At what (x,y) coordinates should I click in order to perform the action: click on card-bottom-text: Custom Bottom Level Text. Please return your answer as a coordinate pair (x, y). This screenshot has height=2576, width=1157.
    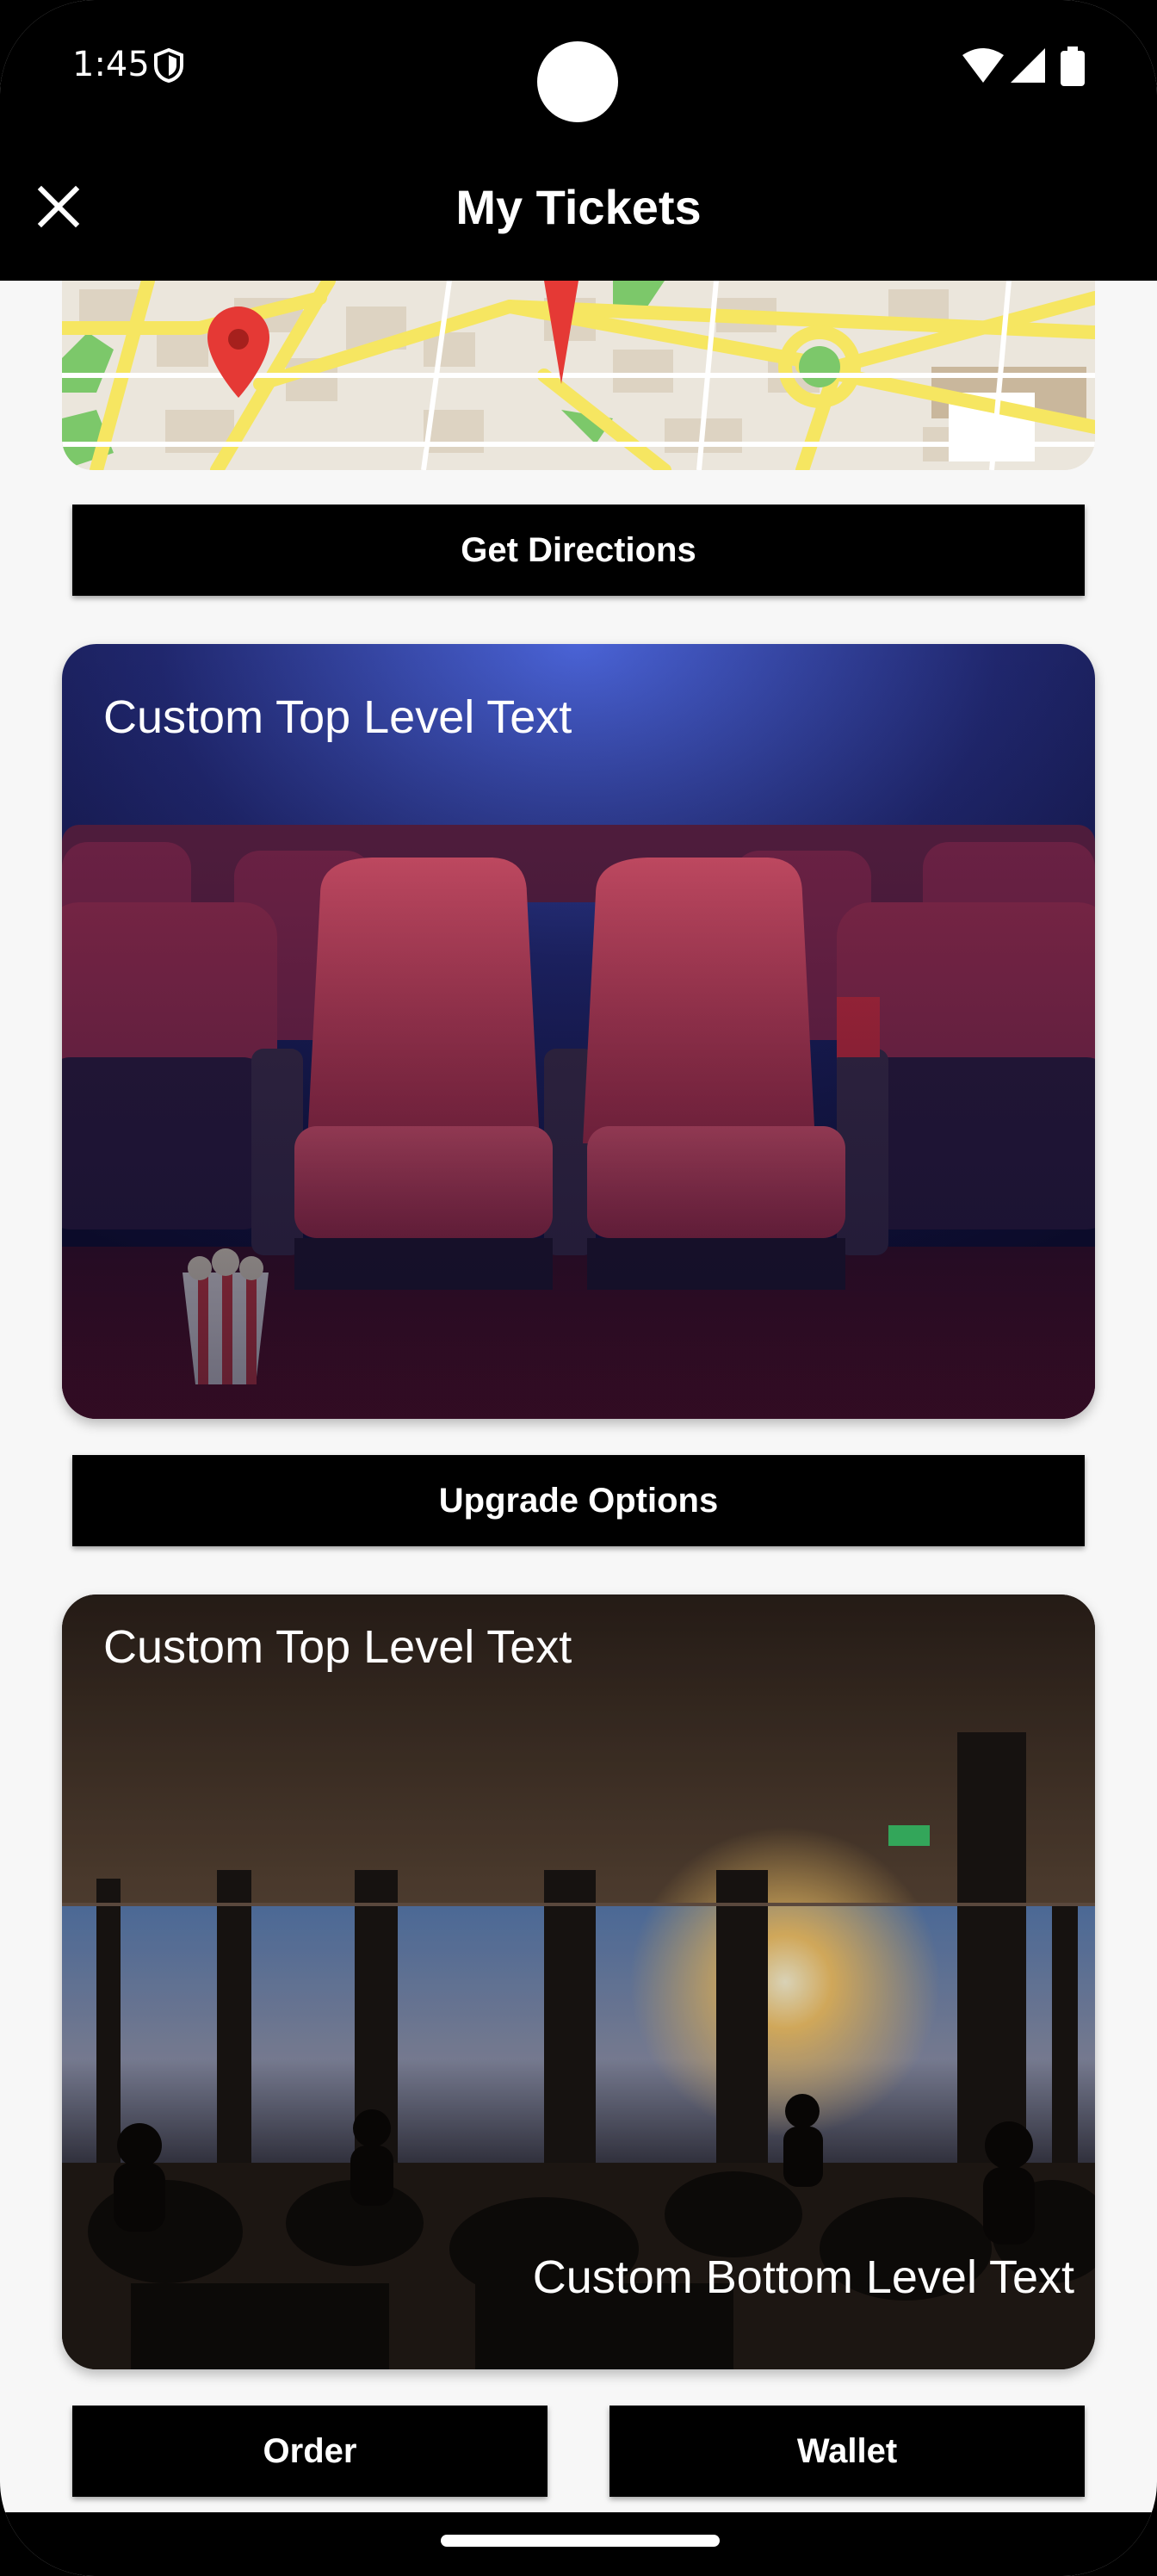
    Looking at the image, I should click on (803, 2277).